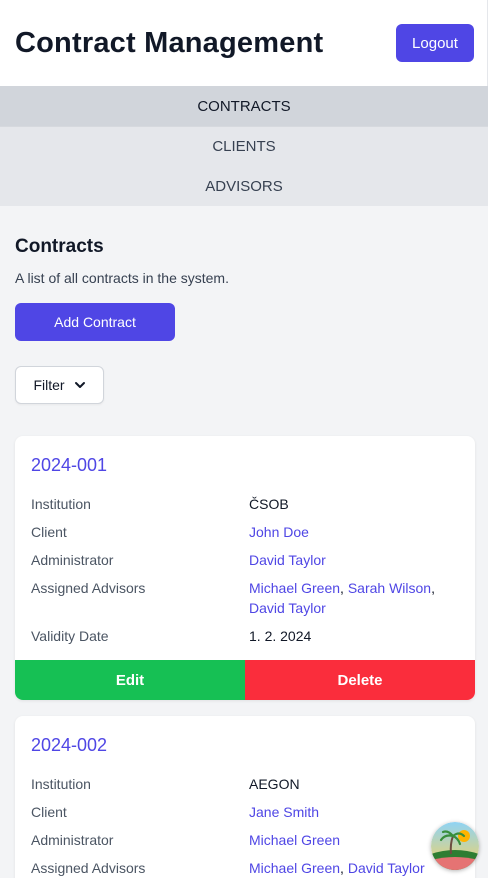 This screenshot has width=488, height=878. I want to click on administrator-link: Michael Green, so click(294, 840).